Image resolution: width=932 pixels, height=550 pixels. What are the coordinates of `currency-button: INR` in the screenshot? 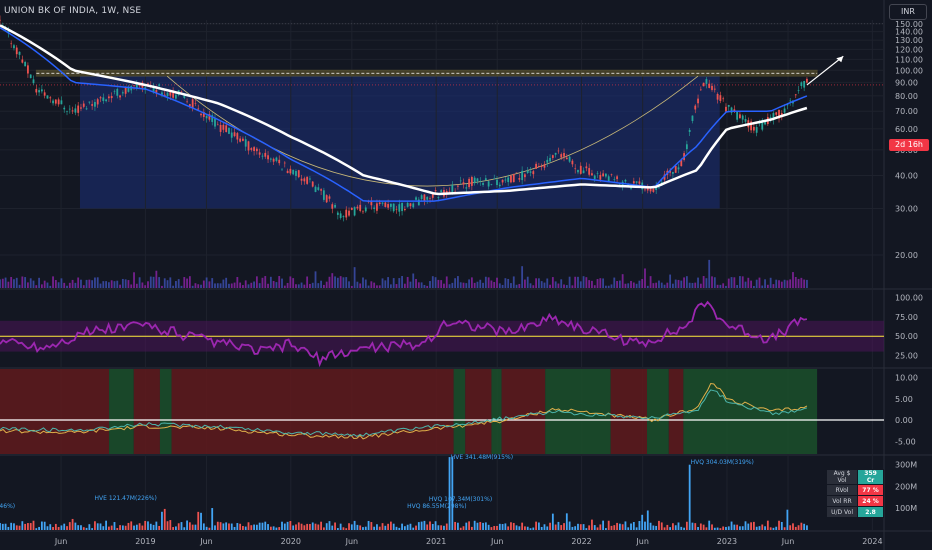 It's located at (908, 12).